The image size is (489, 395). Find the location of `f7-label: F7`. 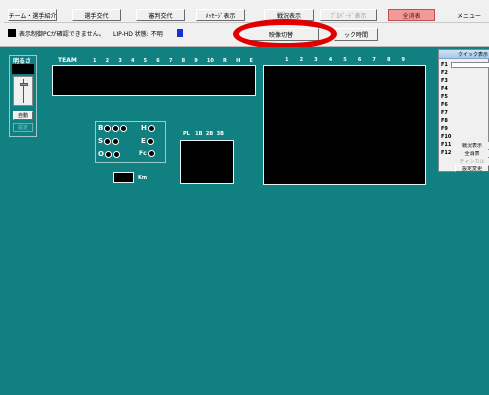

f7-label: F7 is located at coordinates (444, 113).